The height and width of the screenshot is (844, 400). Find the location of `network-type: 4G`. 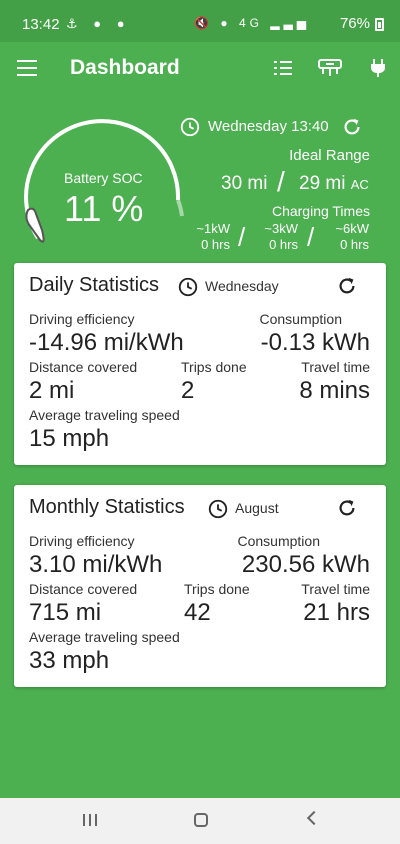

network-type: 4G is located at coordinates (250, 23).